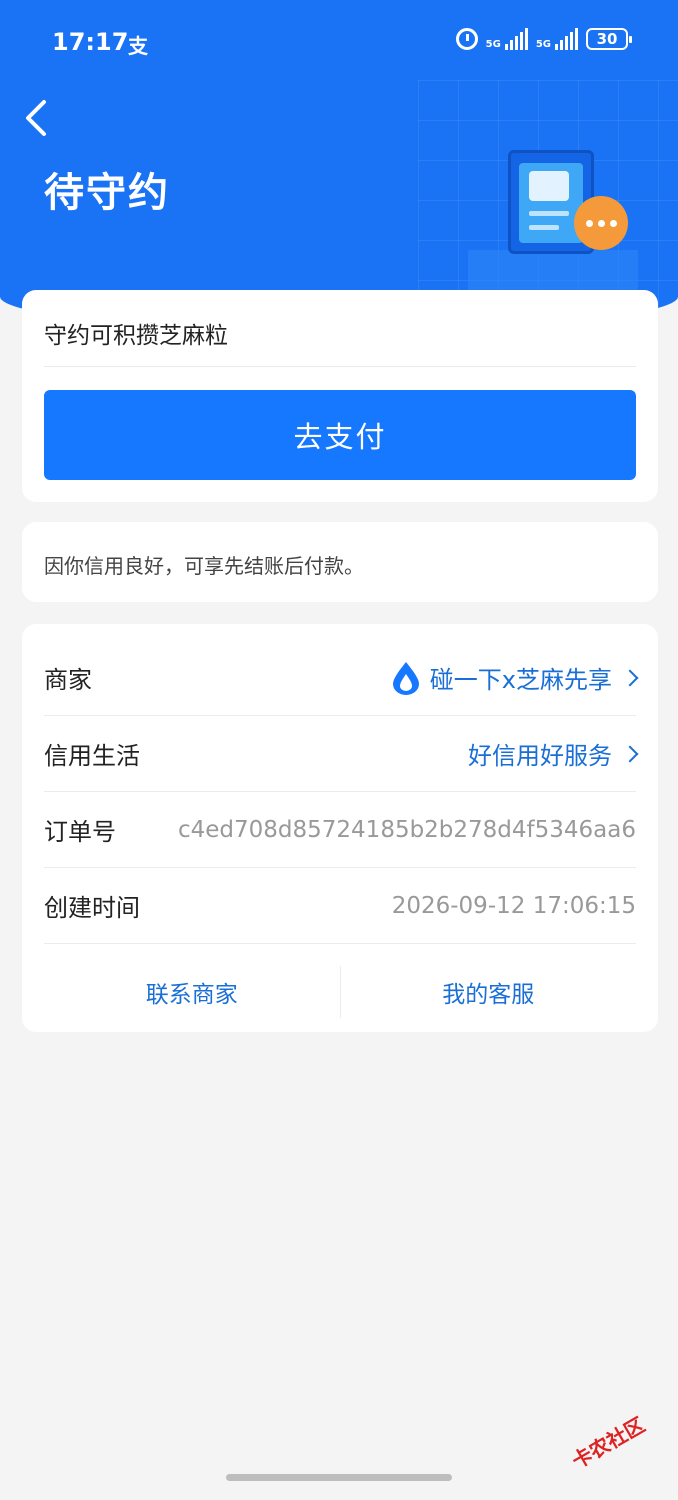 This screenshot has height=1500, width=678. What do you see at coordinates (549, 186) in the screenshot?
I see `thumbs-up-icon` at bounding box center [549, 186].